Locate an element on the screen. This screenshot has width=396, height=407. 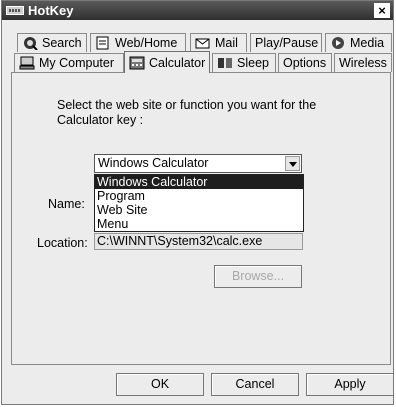
tab-label: Web/Home is located at coordinates (146, 43).